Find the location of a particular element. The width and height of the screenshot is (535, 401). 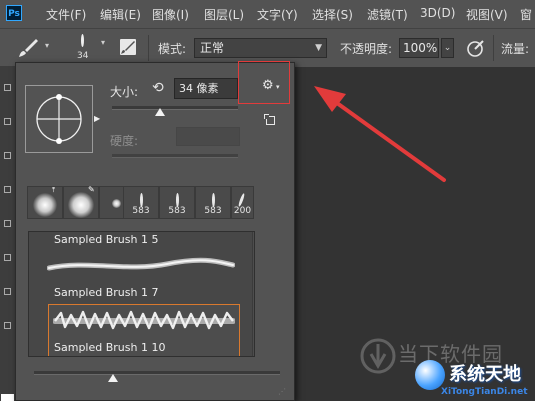

brush-size-indicator: 34 is located at coordinates (83, 56).